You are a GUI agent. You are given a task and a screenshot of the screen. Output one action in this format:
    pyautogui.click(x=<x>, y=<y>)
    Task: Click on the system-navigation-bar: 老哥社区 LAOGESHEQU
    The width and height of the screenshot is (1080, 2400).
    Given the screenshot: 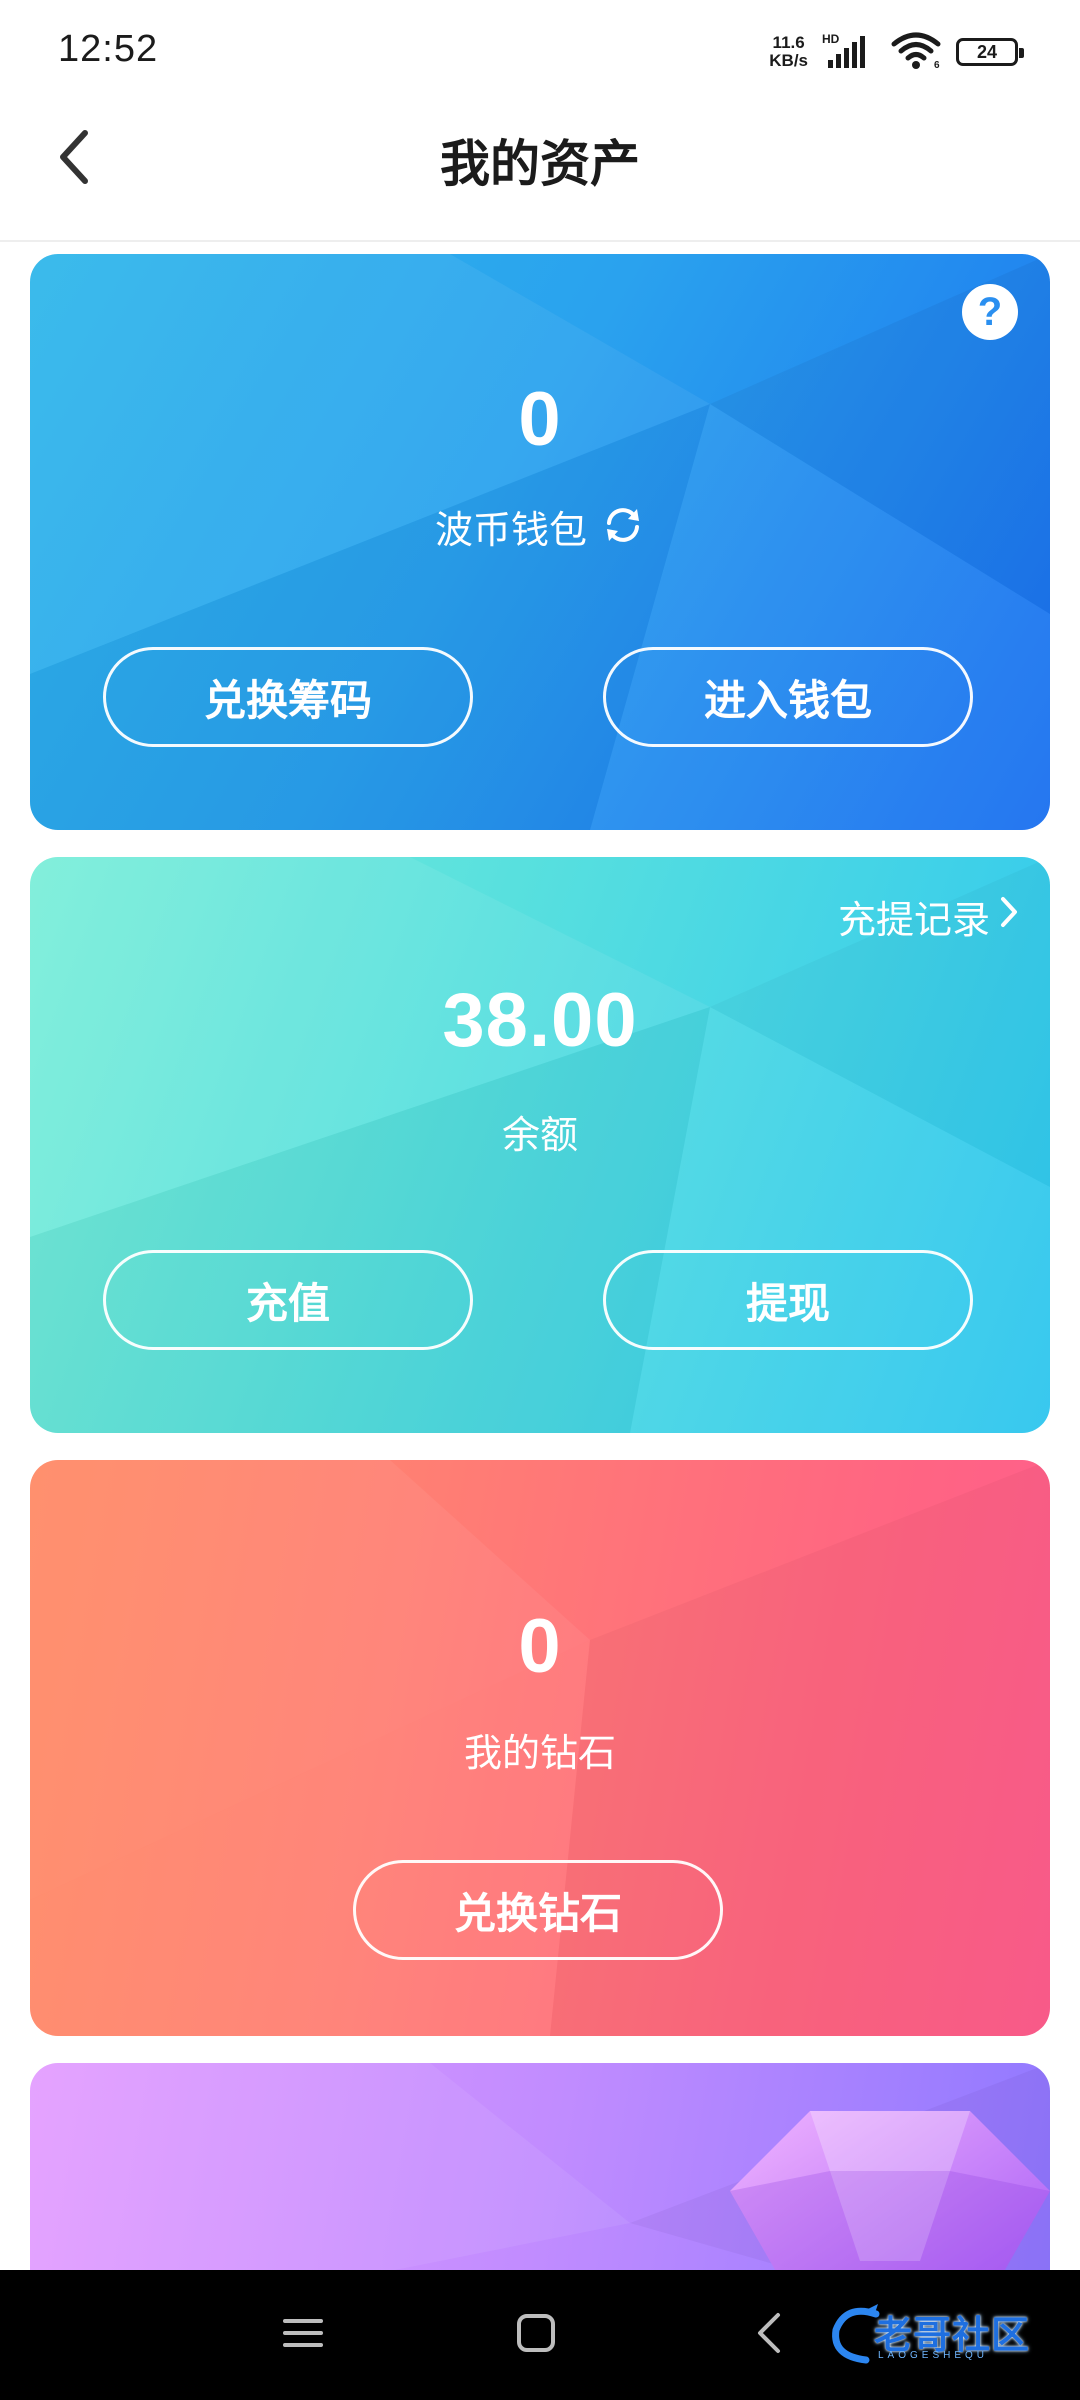 What is the action you would take?
    pyautogui.click(x=540, y=2335)
    